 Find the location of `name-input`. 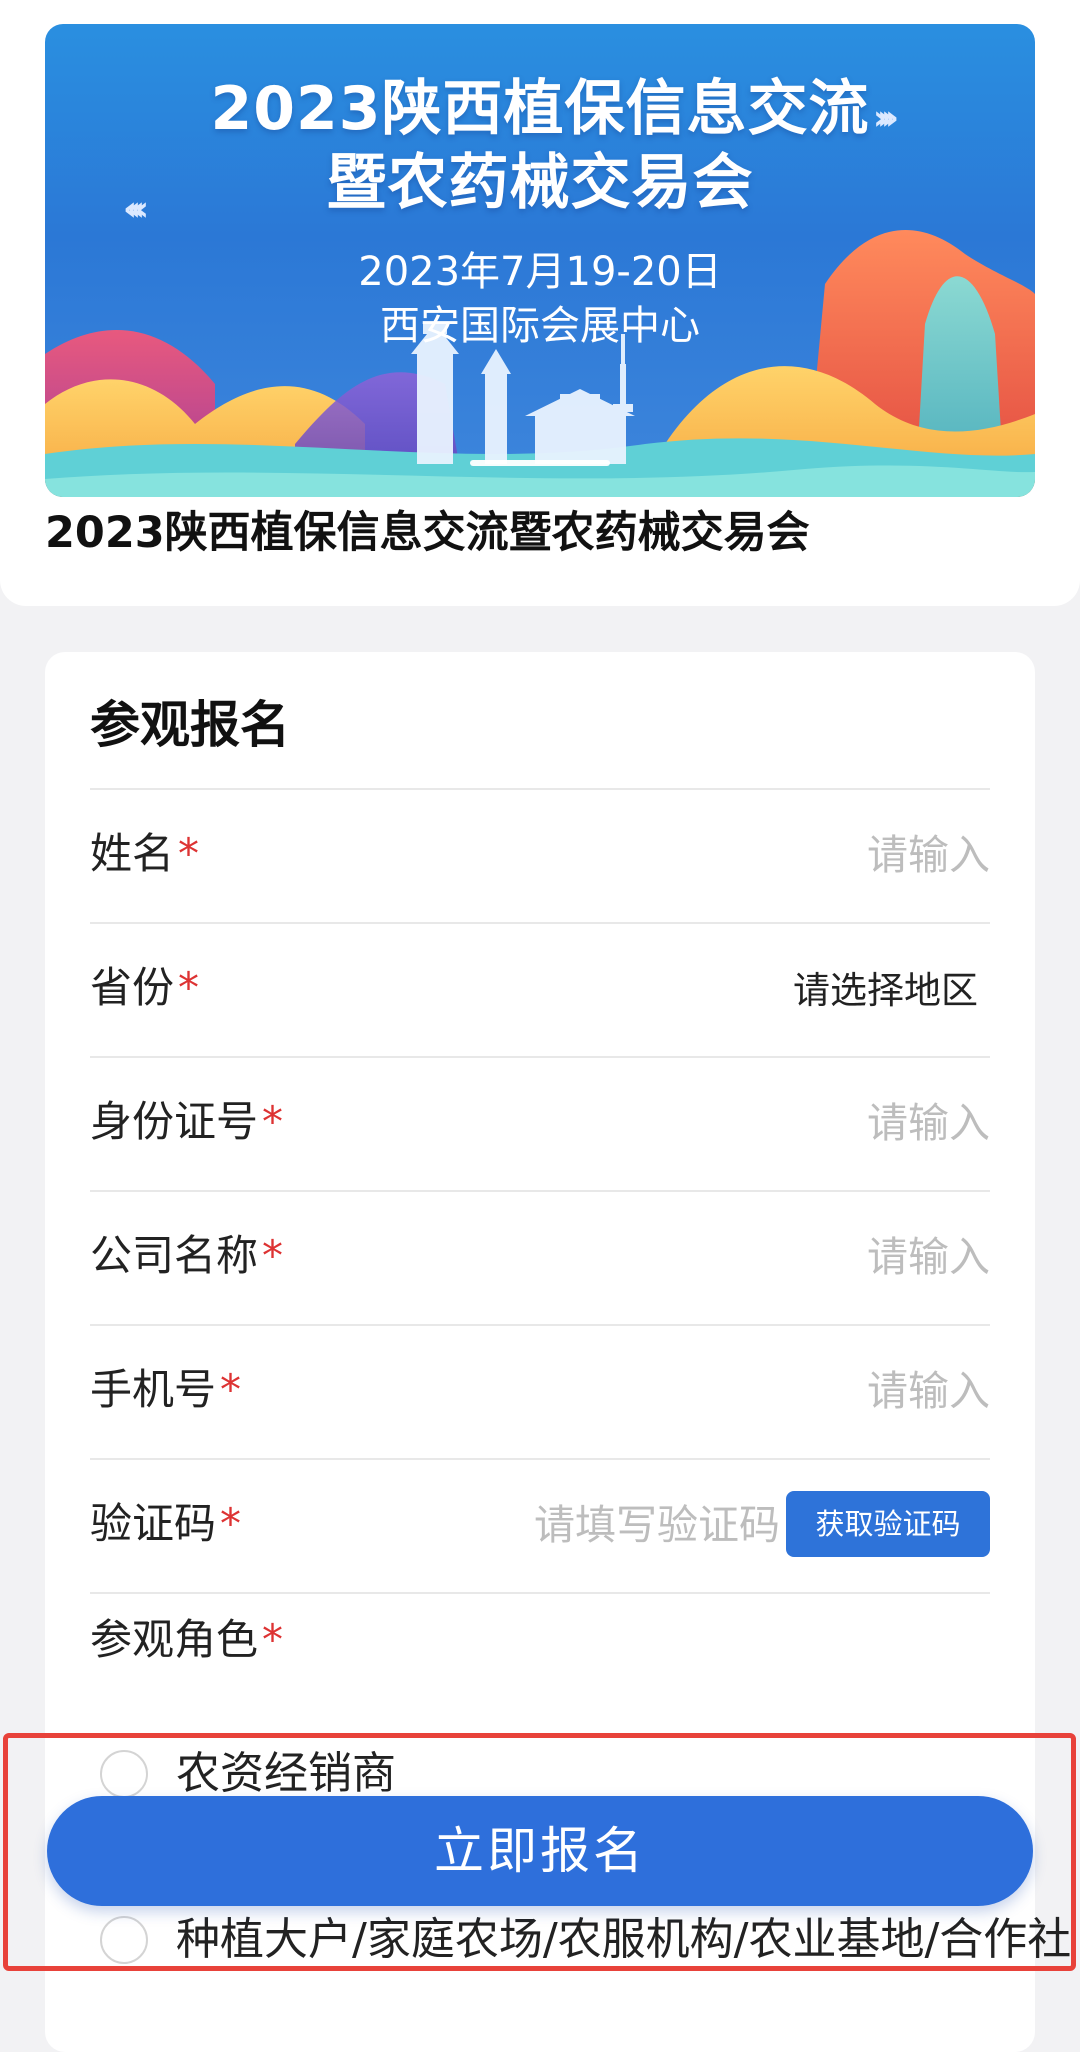

name-input is located at coordinates (810, 855).